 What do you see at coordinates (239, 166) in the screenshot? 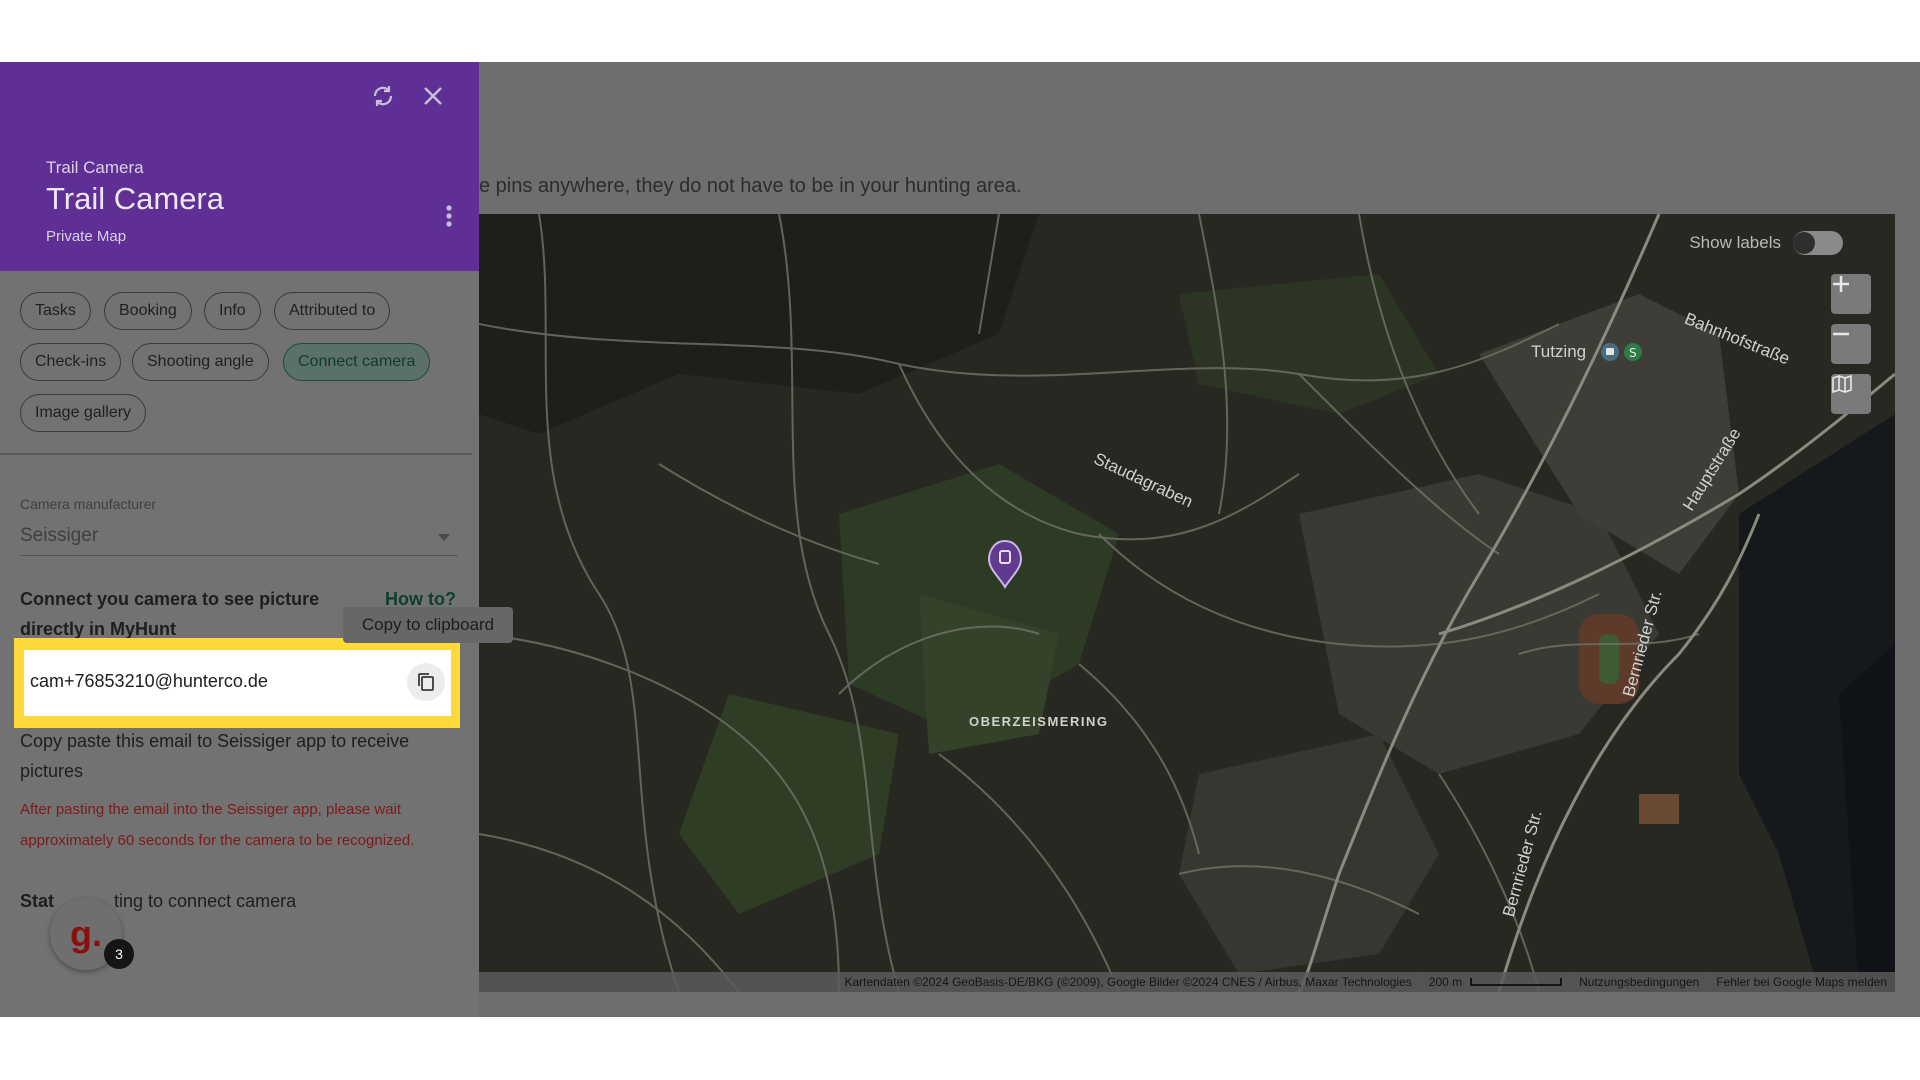
I see `panel-header: Trail Camera Trail Camera Private Map` at bounding box center [239, 166].